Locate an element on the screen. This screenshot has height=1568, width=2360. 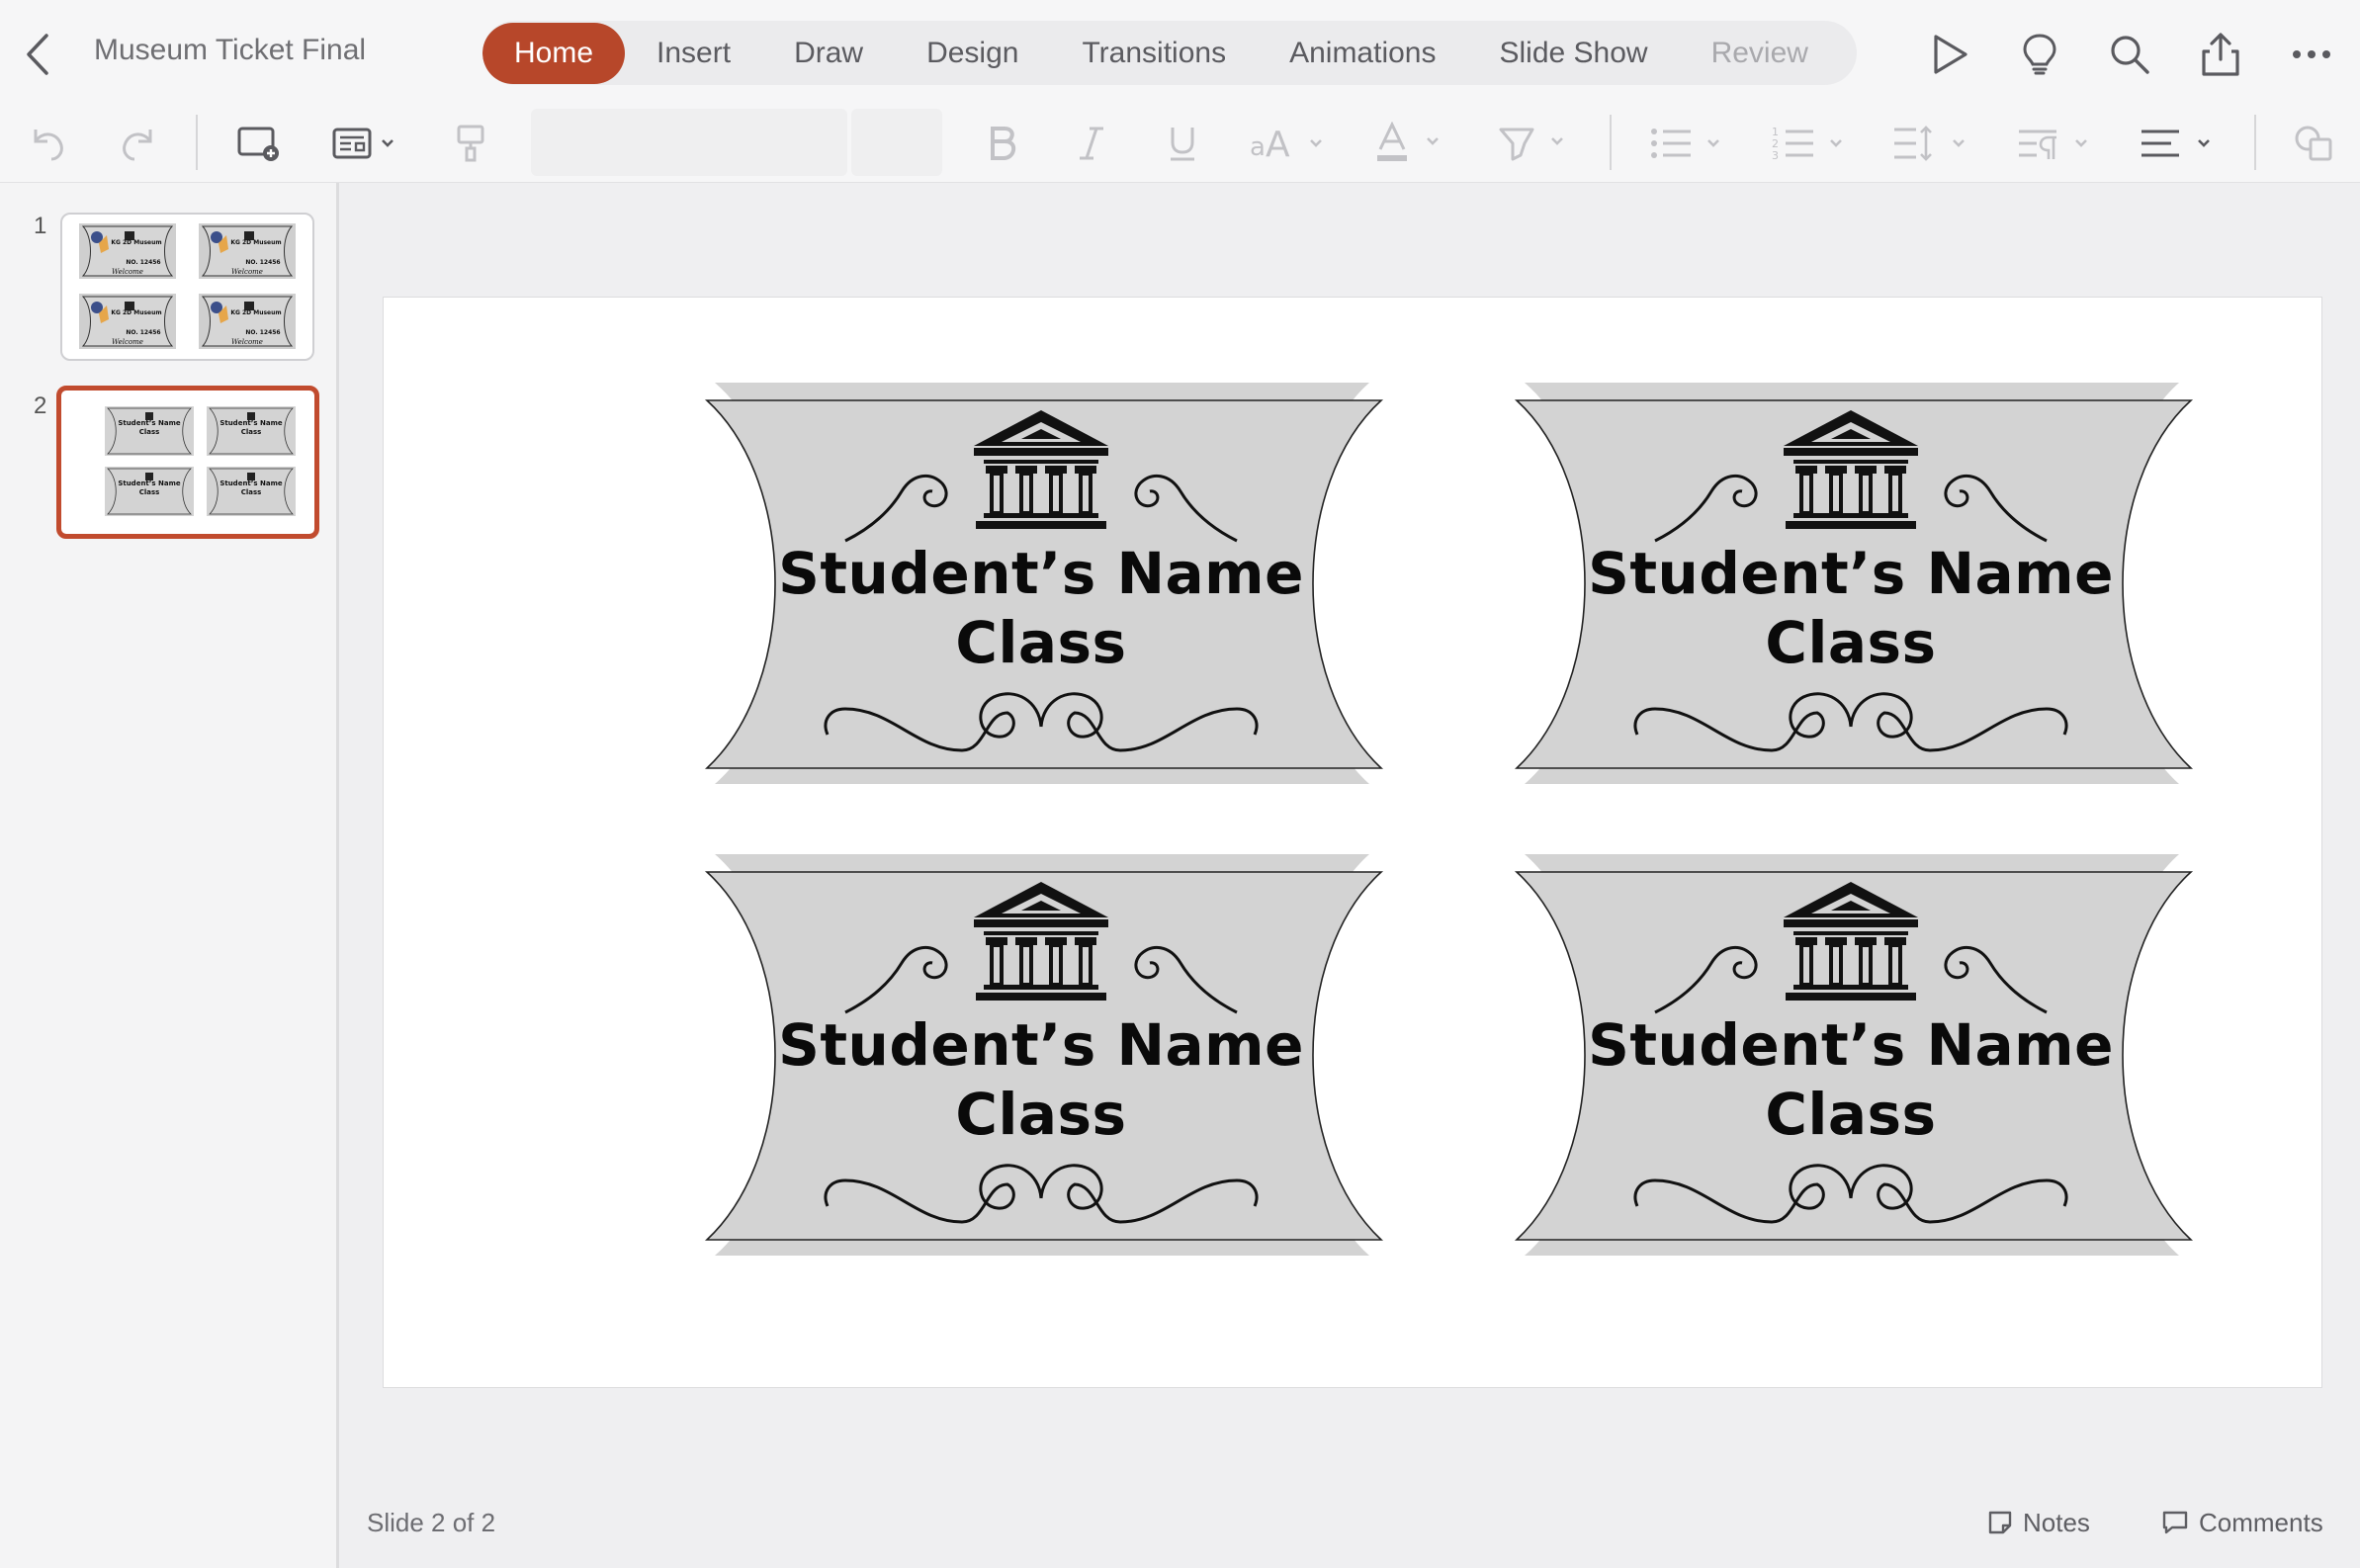
slide-thumbnails-panel: 1 KG 2D Museum KG 2D Museum KG 2D Museum is located at coordinates (169, 876).